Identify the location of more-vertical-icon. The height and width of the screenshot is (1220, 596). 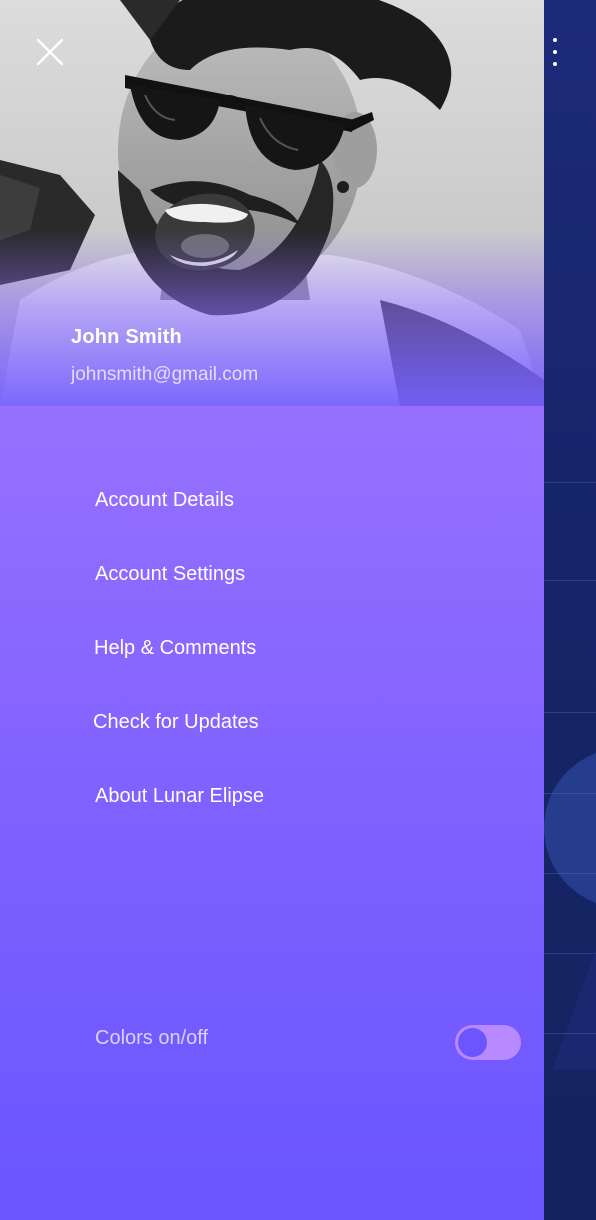
(555, 52).